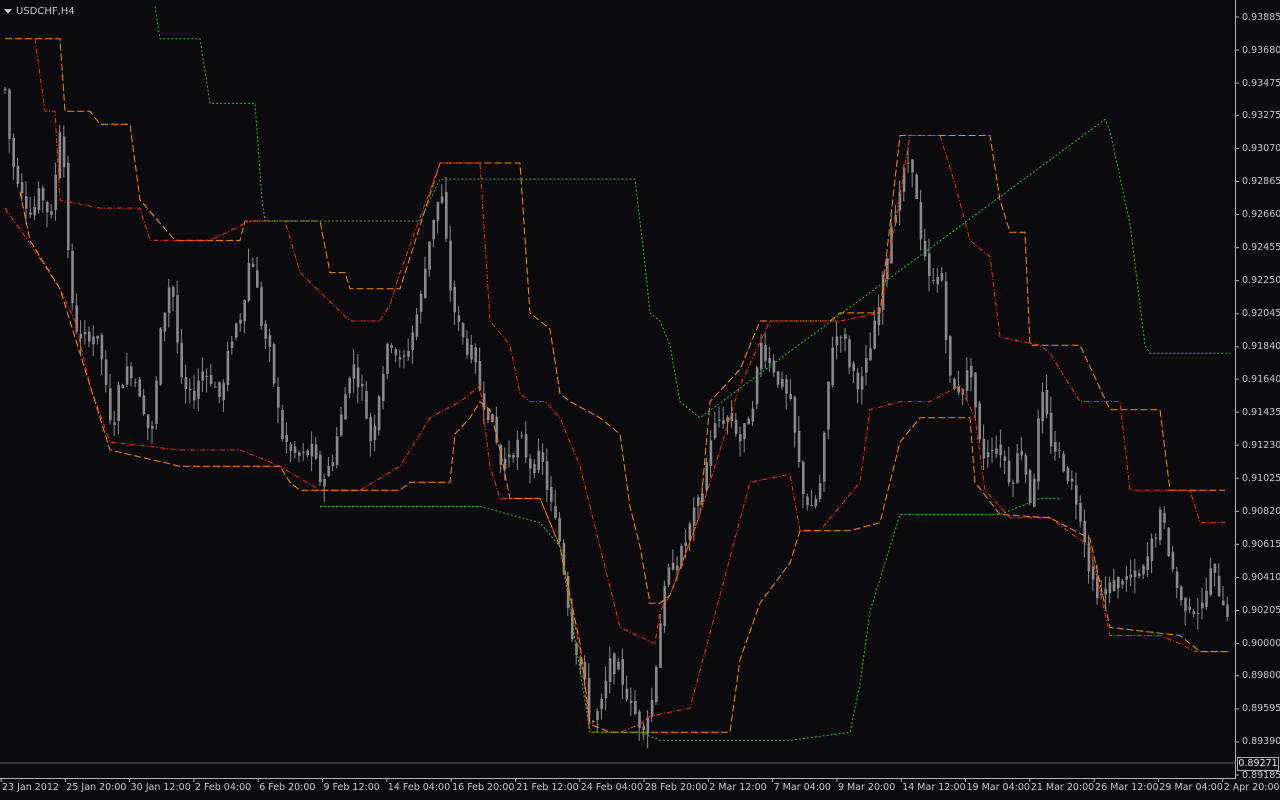 Image resolution: width=1280 pixels, height=800 pixels. I want to click on date-label: 23 Jan 2012, so click(30, 787).